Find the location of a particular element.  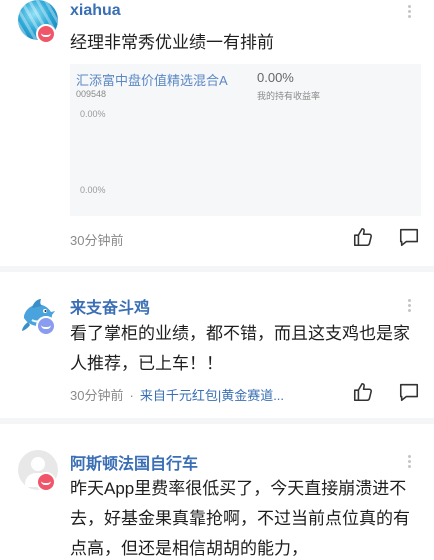

fund-code: 009548 is located at coordinates (91, 94).